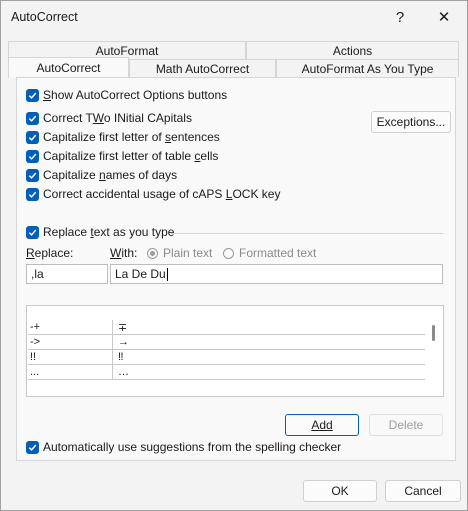  Describe the element at coordinates (131, 156) in the screenshot. I see `table-cells-label: Capitalize first letter of table cells` at that location.